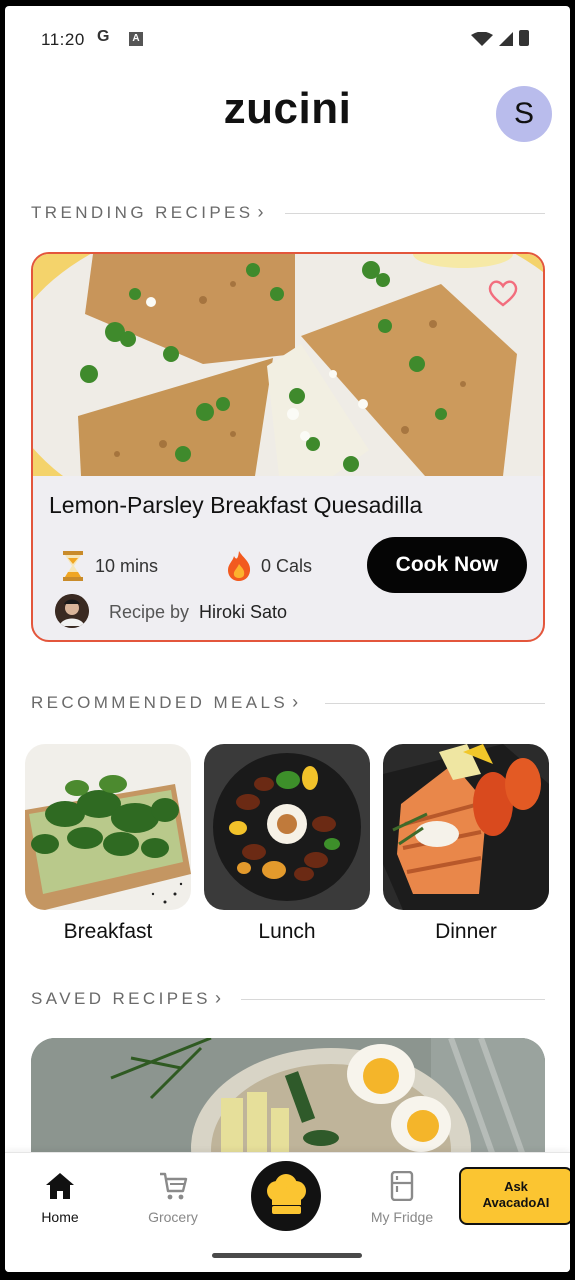 The width and height of the screenshot is (575, 1280). What do you see at coordinates (287, 27) in the screenshot?
I see `status-bar: 11:20 G A` at bounding box center [287, 27].